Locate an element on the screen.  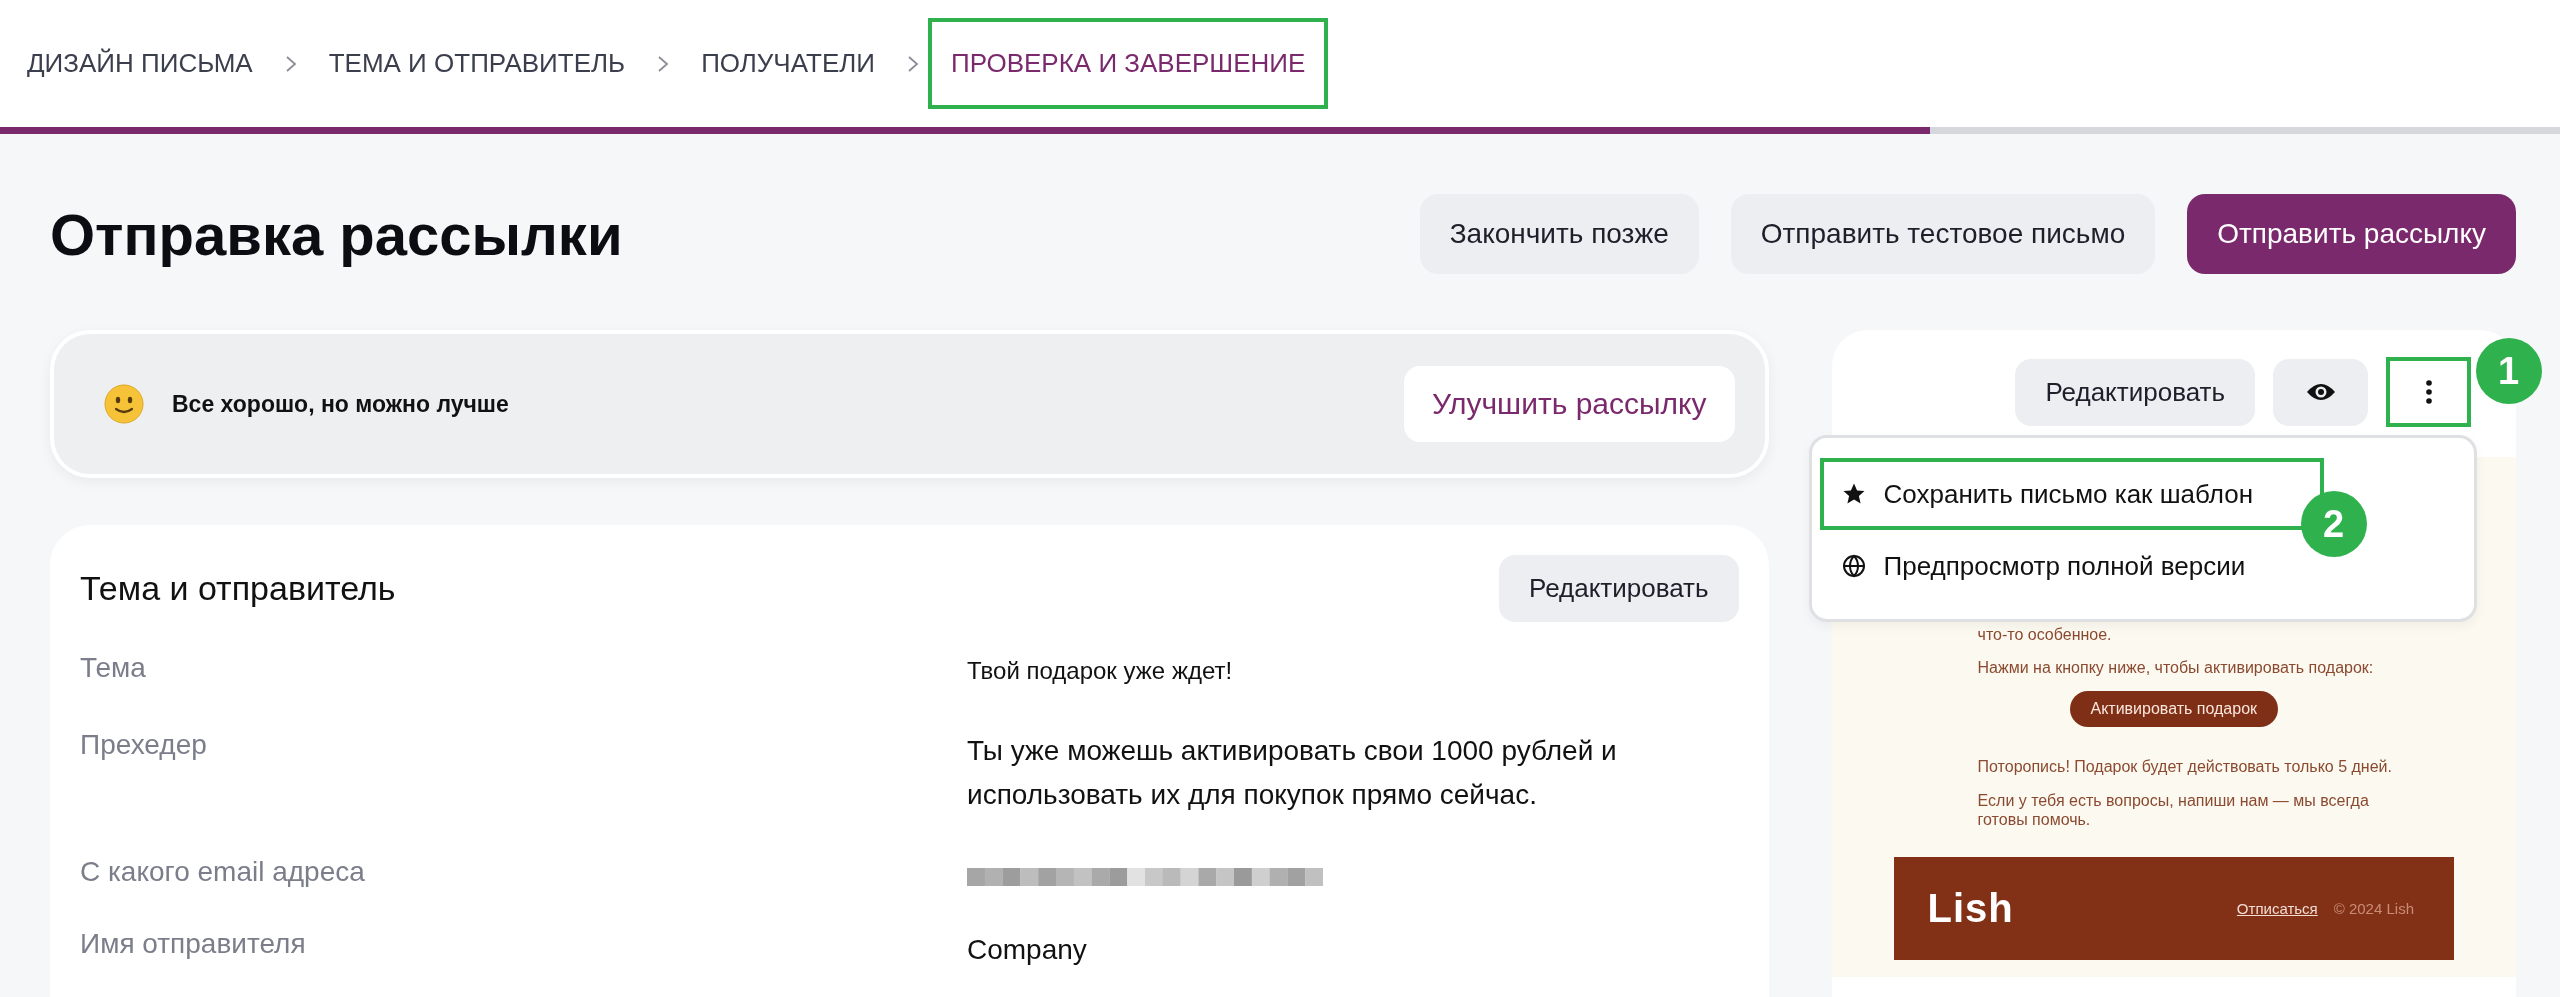
breadcrumb-step: ПРОВЕРКА И ЗАВЕРШЕНИЕ is located at coordinates (1128, 63).